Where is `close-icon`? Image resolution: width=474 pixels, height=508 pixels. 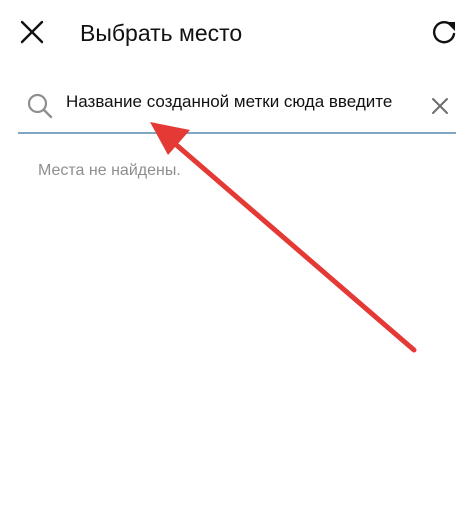 close-icon is located at coordinates (32, 32).